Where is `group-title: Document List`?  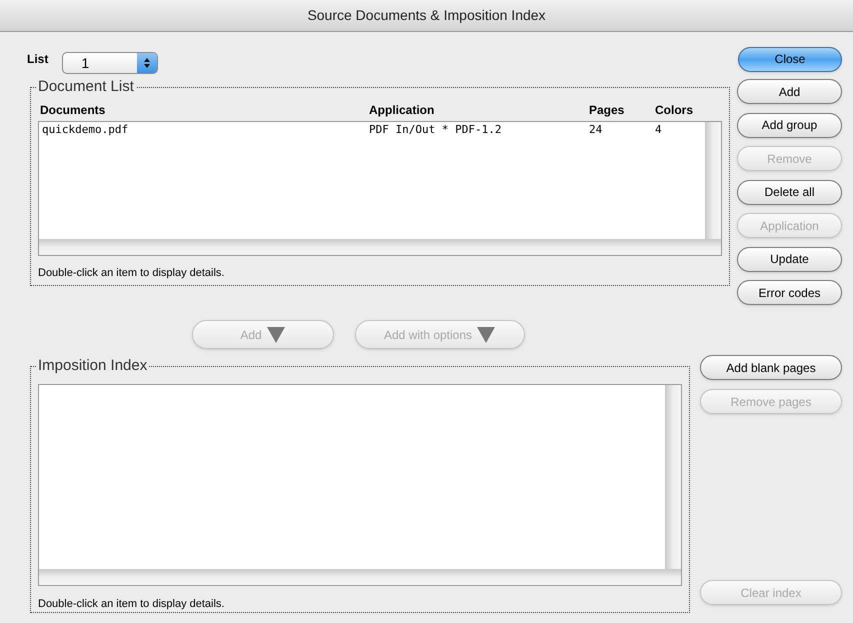 group-title: Document List is located at coordinates (86, 87).